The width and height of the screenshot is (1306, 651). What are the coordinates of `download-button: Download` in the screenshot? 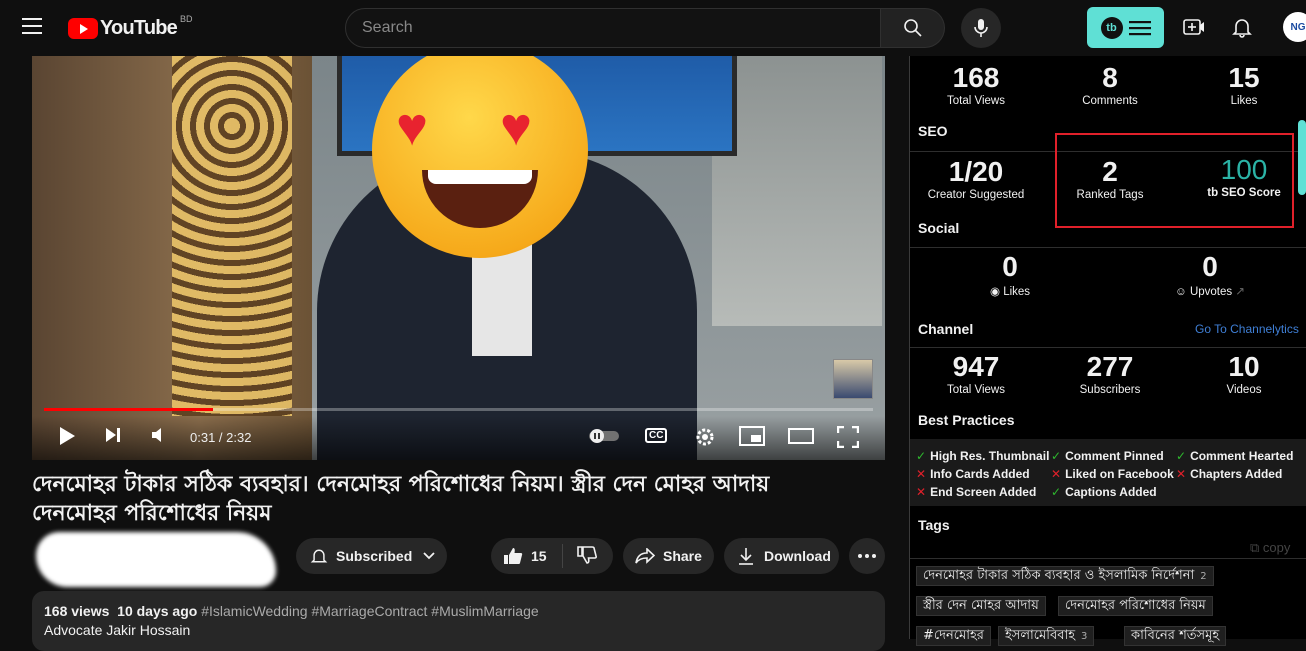 It's located at (781, 556).